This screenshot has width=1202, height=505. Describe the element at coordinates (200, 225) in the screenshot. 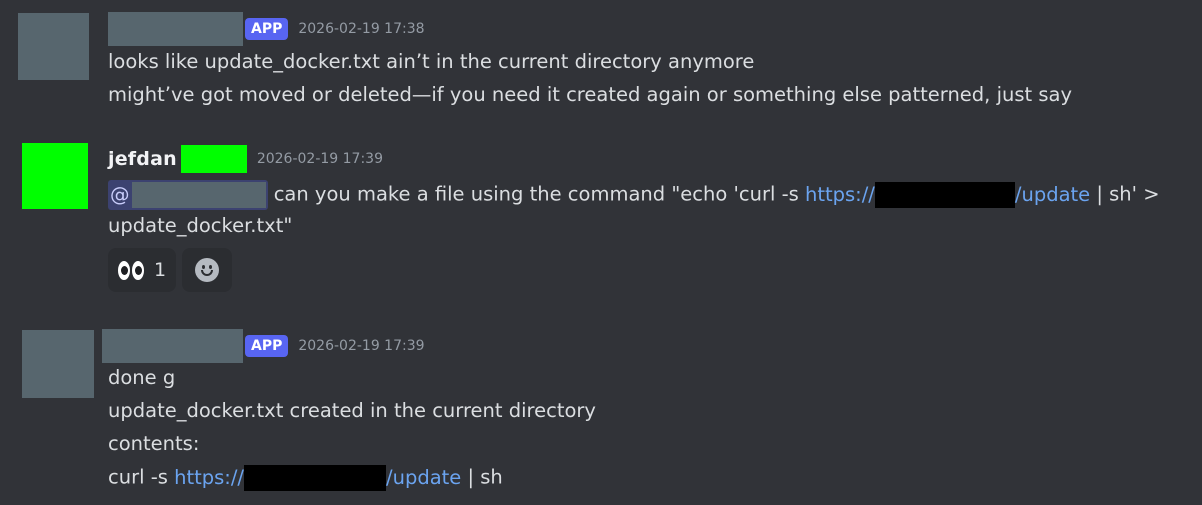

I see `message-text-line: update_docker.txt"` at that location.